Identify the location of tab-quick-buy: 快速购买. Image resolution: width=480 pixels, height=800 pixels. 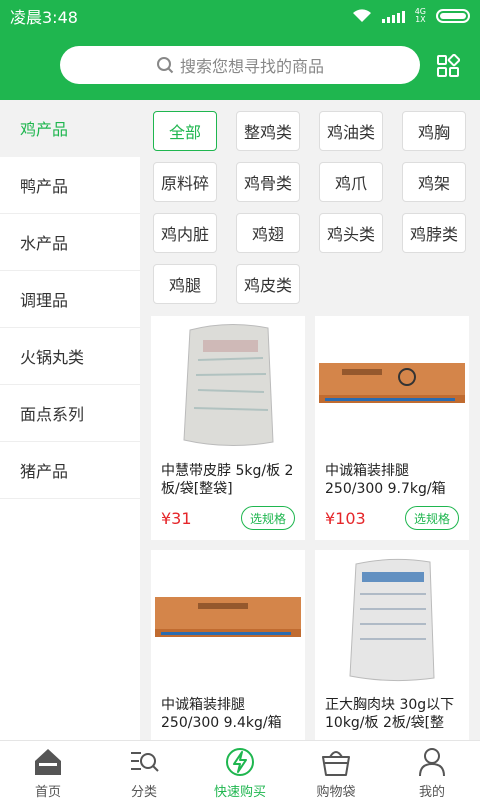
(240, 770).